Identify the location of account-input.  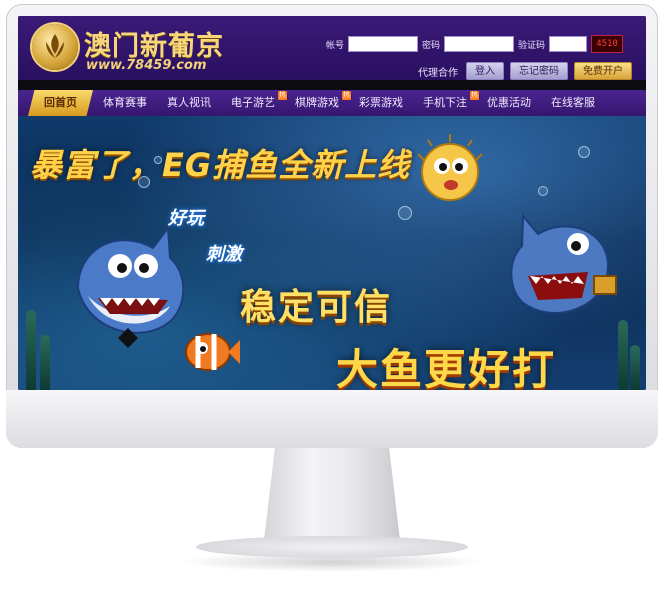
(383, 44).